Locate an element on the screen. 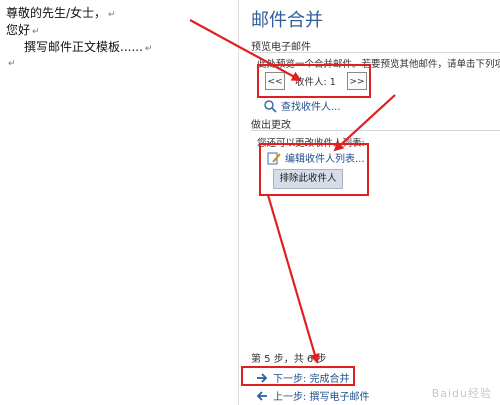  previous-step-link: 上一步: 撰写电子邮件 is located at coordinates (312, 395).